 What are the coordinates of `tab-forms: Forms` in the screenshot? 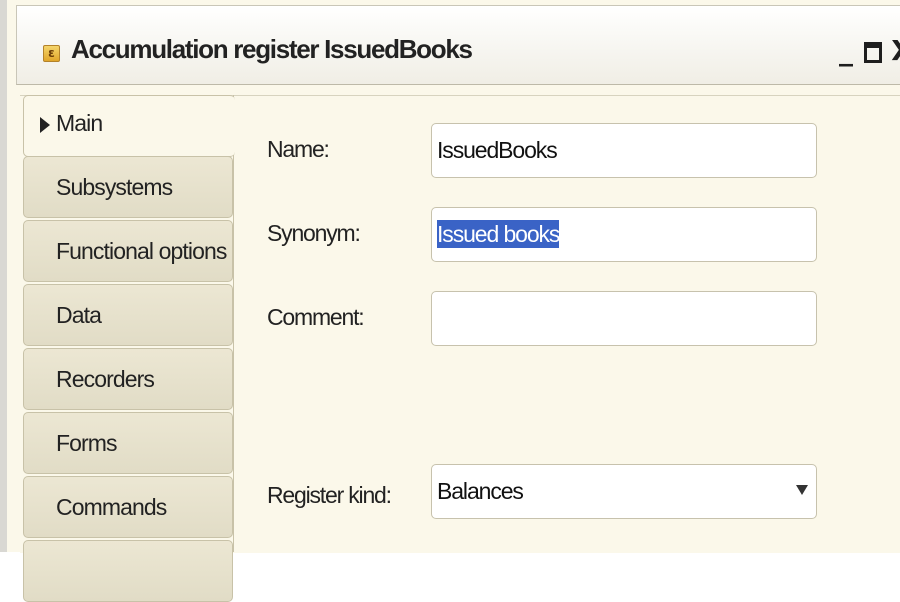 It's located at (128, 443).